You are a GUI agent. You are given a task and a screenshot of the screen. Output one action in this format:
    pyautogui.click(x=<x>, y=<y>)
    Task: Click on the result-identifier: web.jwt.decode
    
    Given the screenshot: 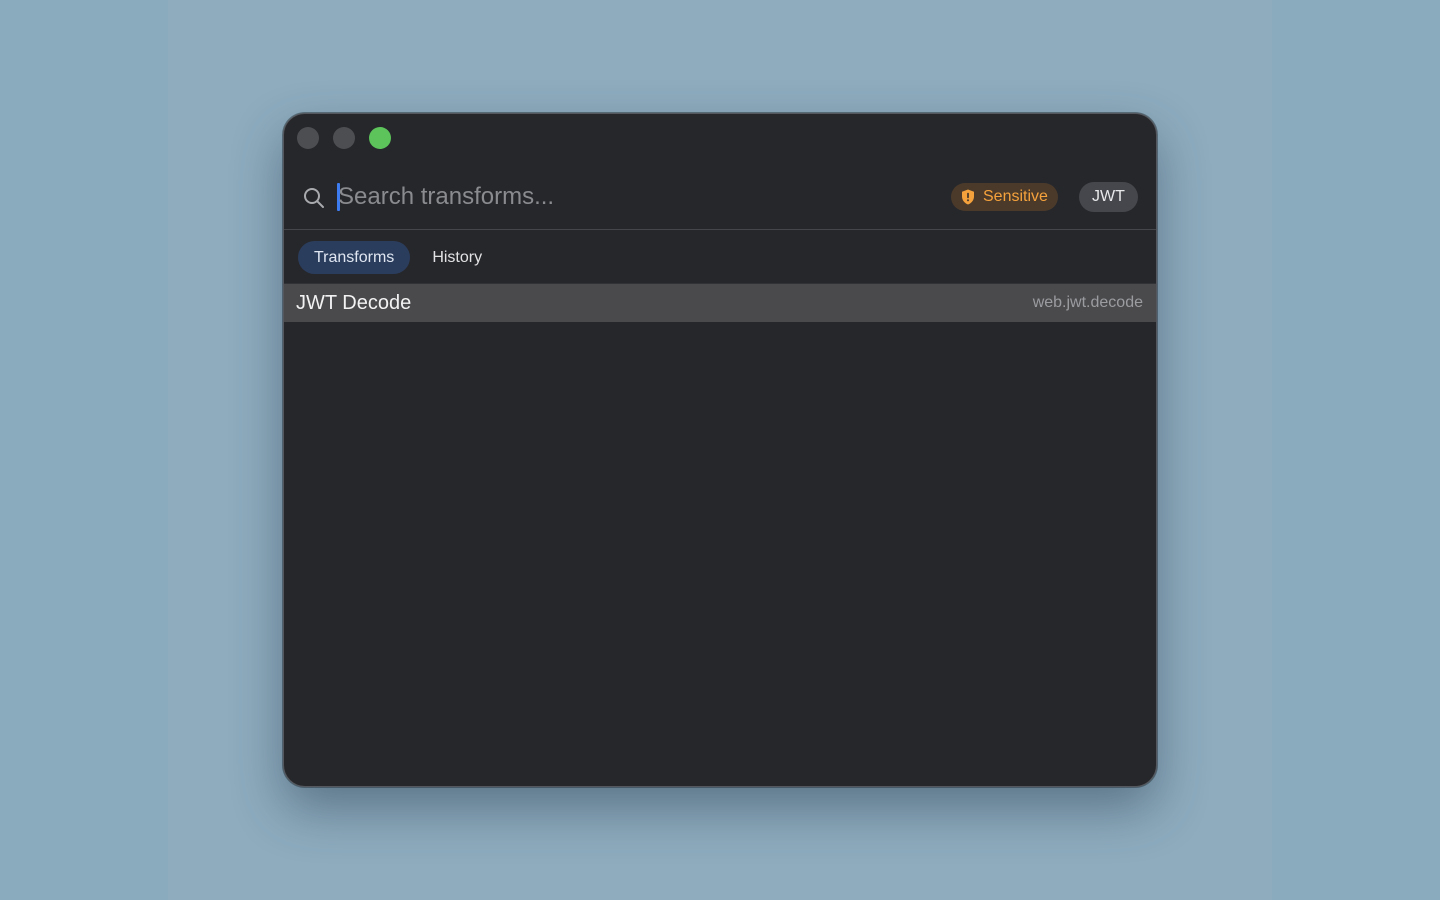 What is the action you would take?
    pyautogui.click(x=1087, y=302)
    